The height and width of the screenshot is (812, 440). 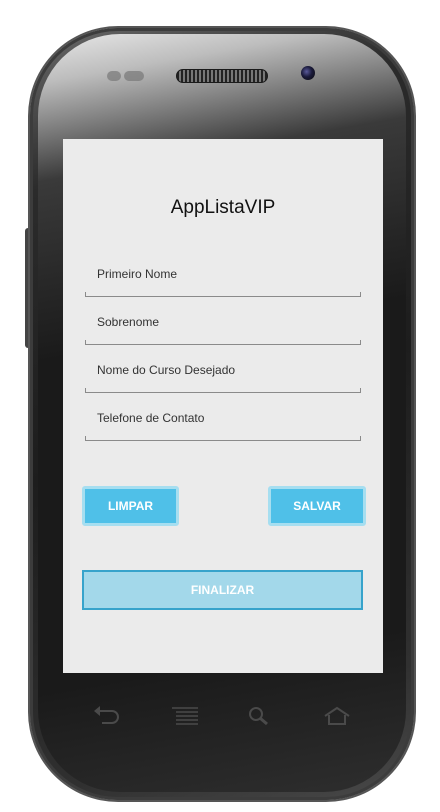 I want to click on first-name-field: Primeiro Nome, so click(x=223, y=282).